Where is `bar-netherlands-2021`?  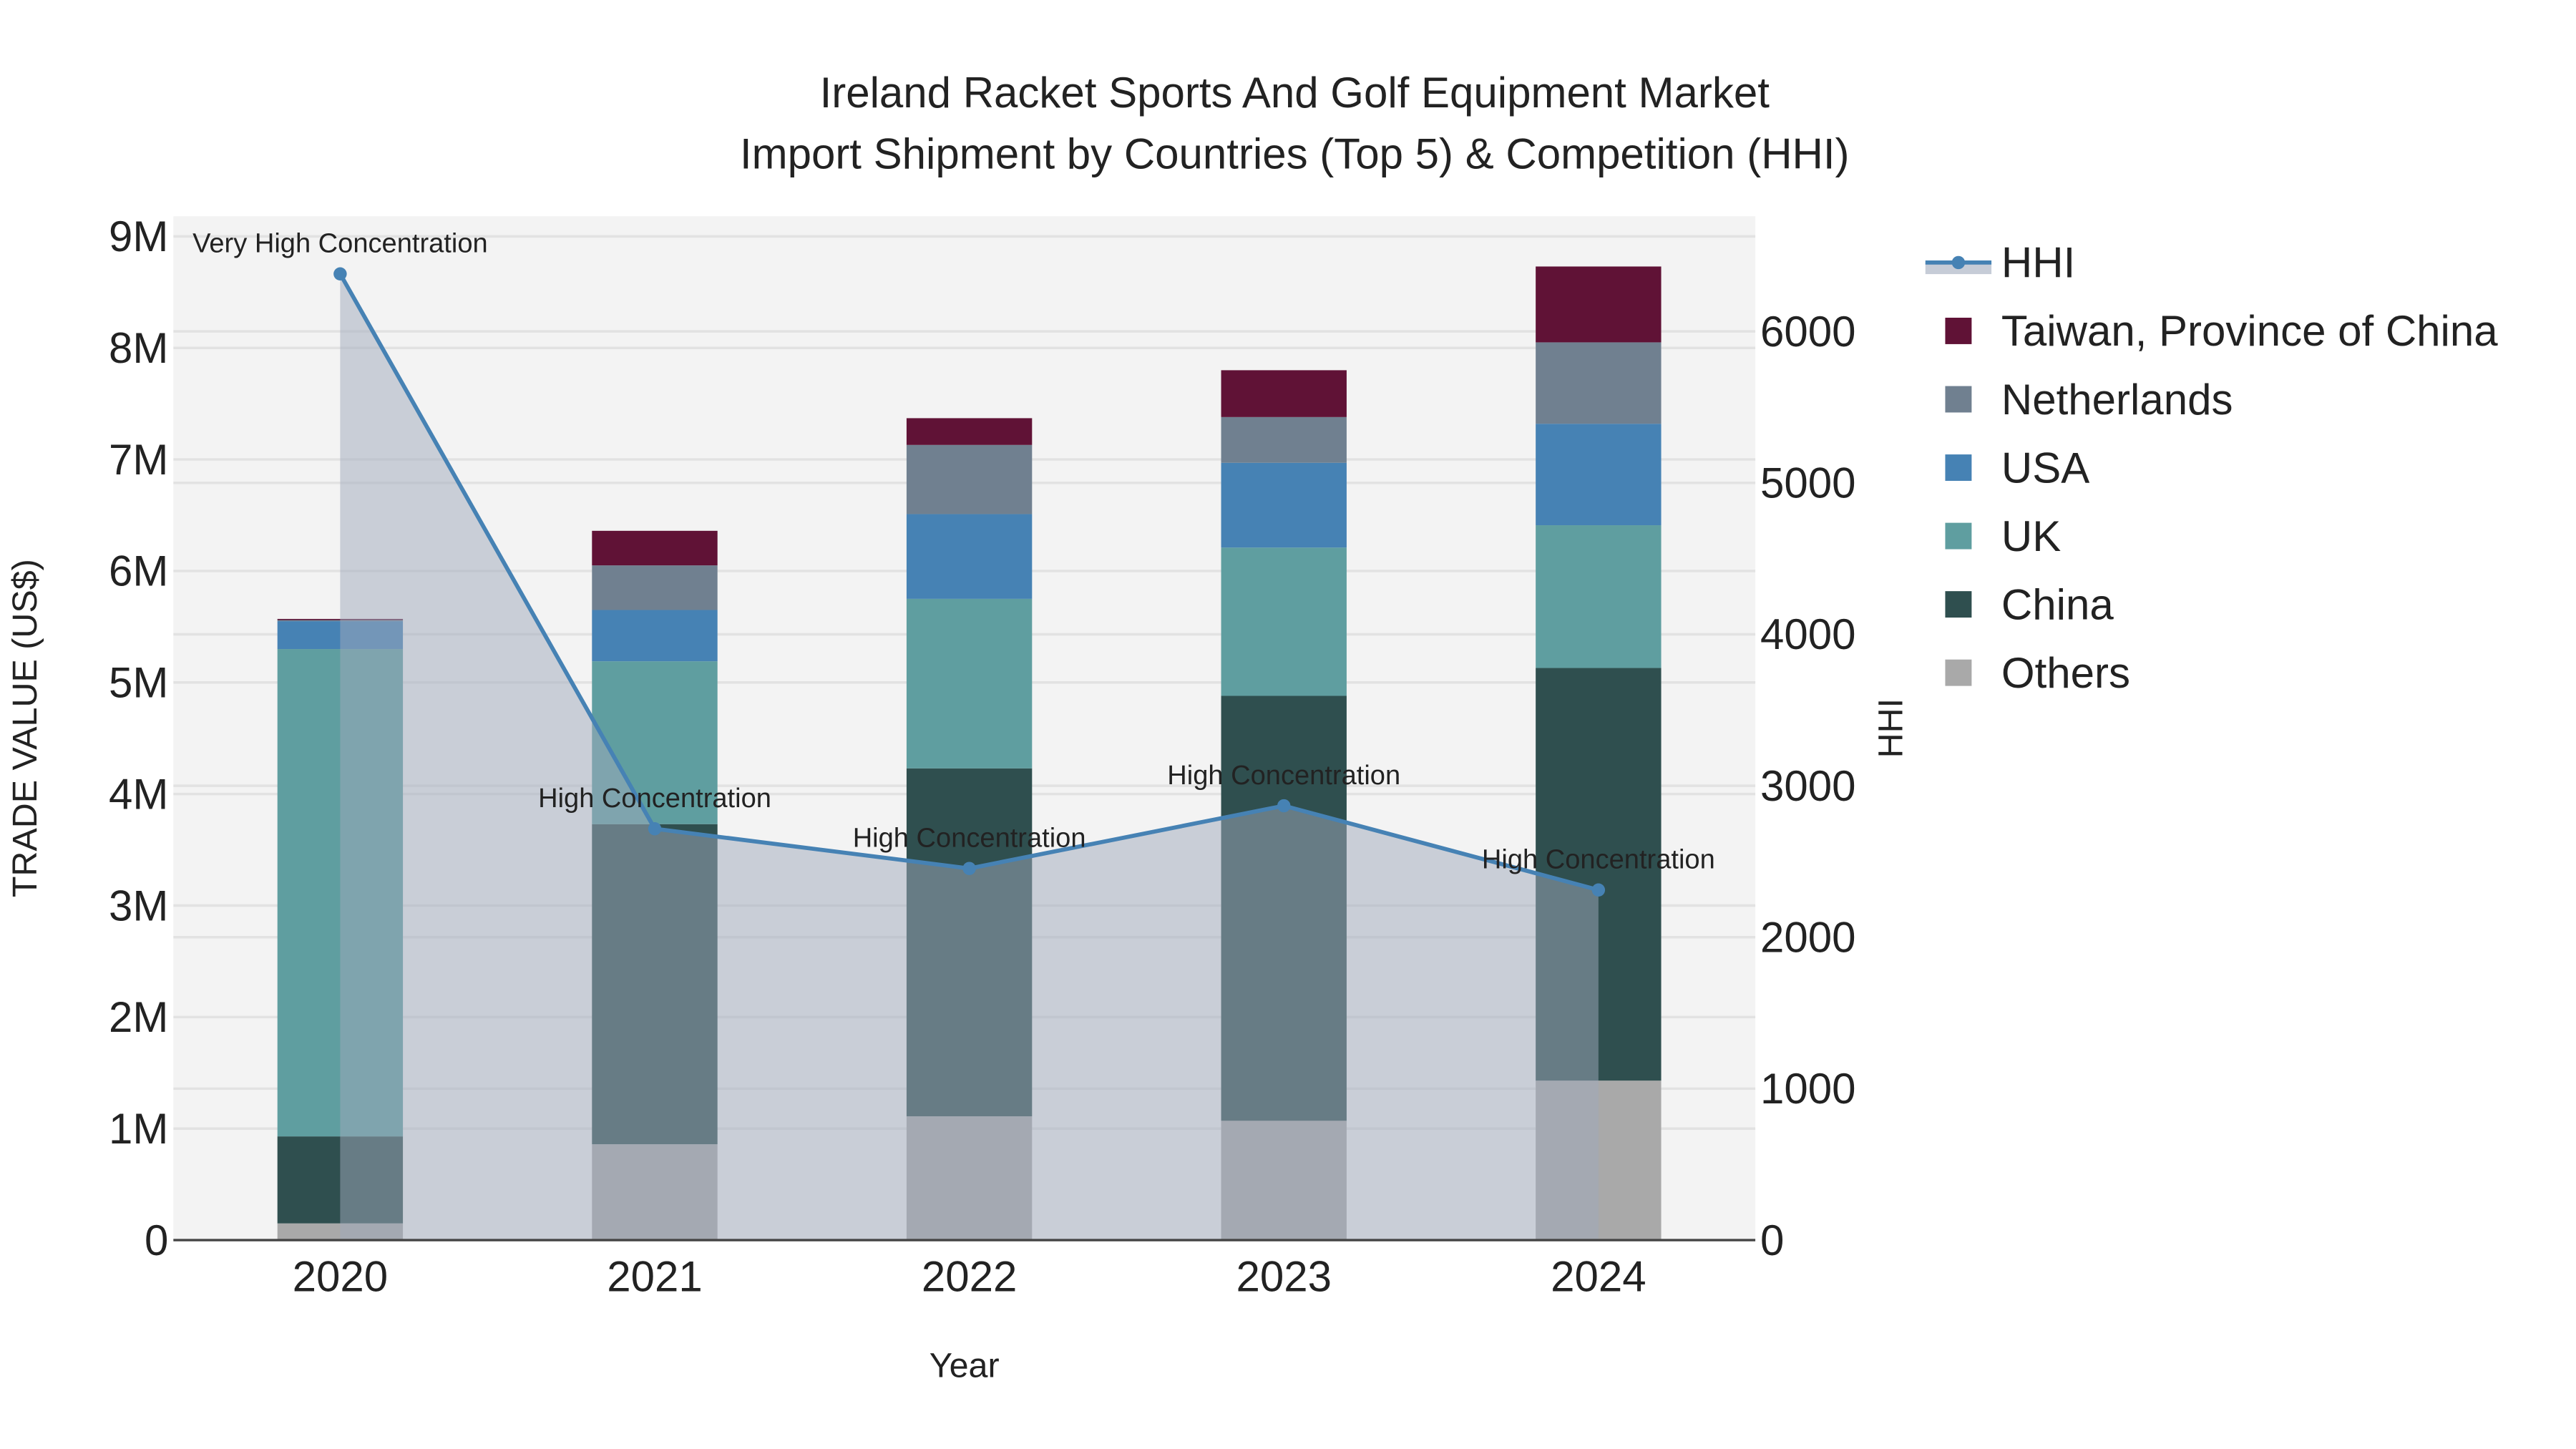
bar-netherlands-2021 is located at coordinates (655, 587).